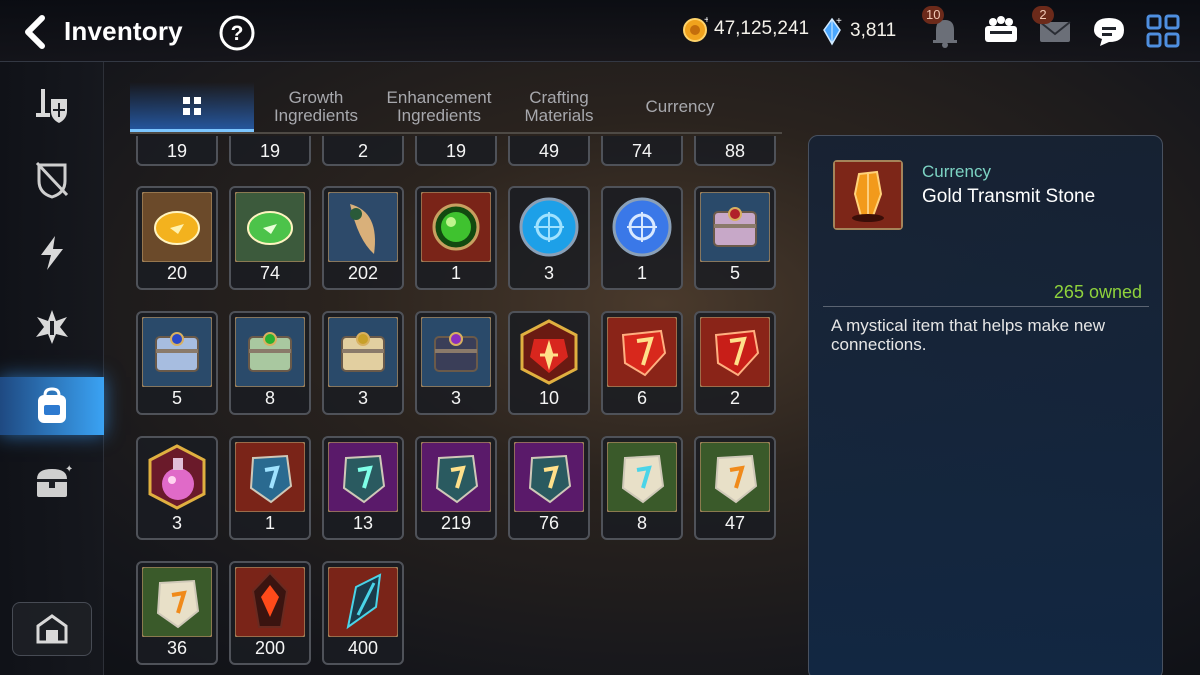 The height and width of the screenshot is (675, 1200). I want to click on inventory-item: 202, so click(363, 238).